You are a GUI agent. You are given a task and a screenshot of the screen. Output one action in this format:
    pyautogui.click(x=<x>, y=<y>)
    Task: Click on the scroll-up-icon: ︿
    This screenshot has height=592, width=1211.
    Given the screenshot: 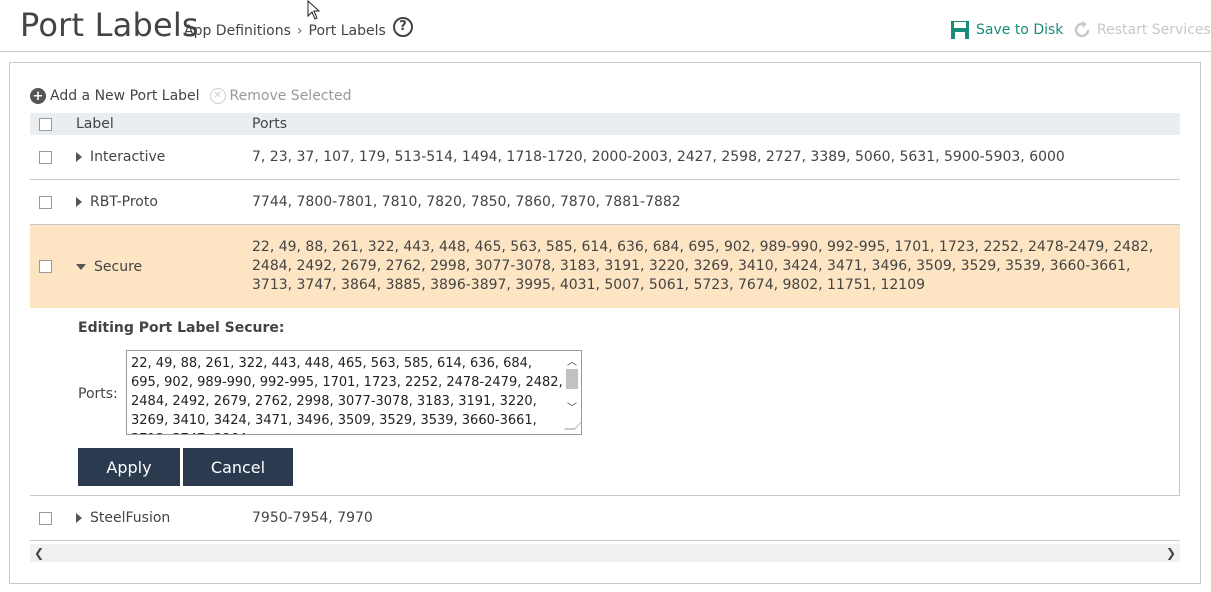 What is the action you would take?
    pyautogui.click(x=572, y=360)
    